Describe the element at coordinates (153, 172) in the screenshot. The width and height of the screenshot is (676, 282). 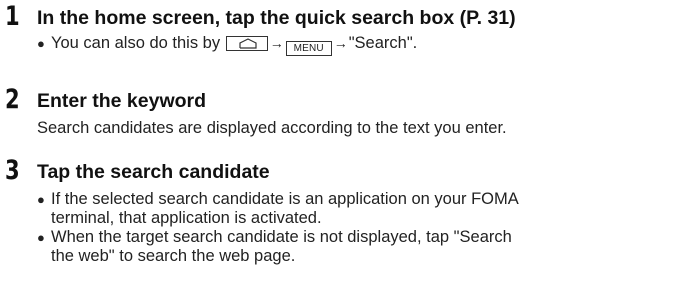
I see `step-title: Tap the search candidate` at that location.